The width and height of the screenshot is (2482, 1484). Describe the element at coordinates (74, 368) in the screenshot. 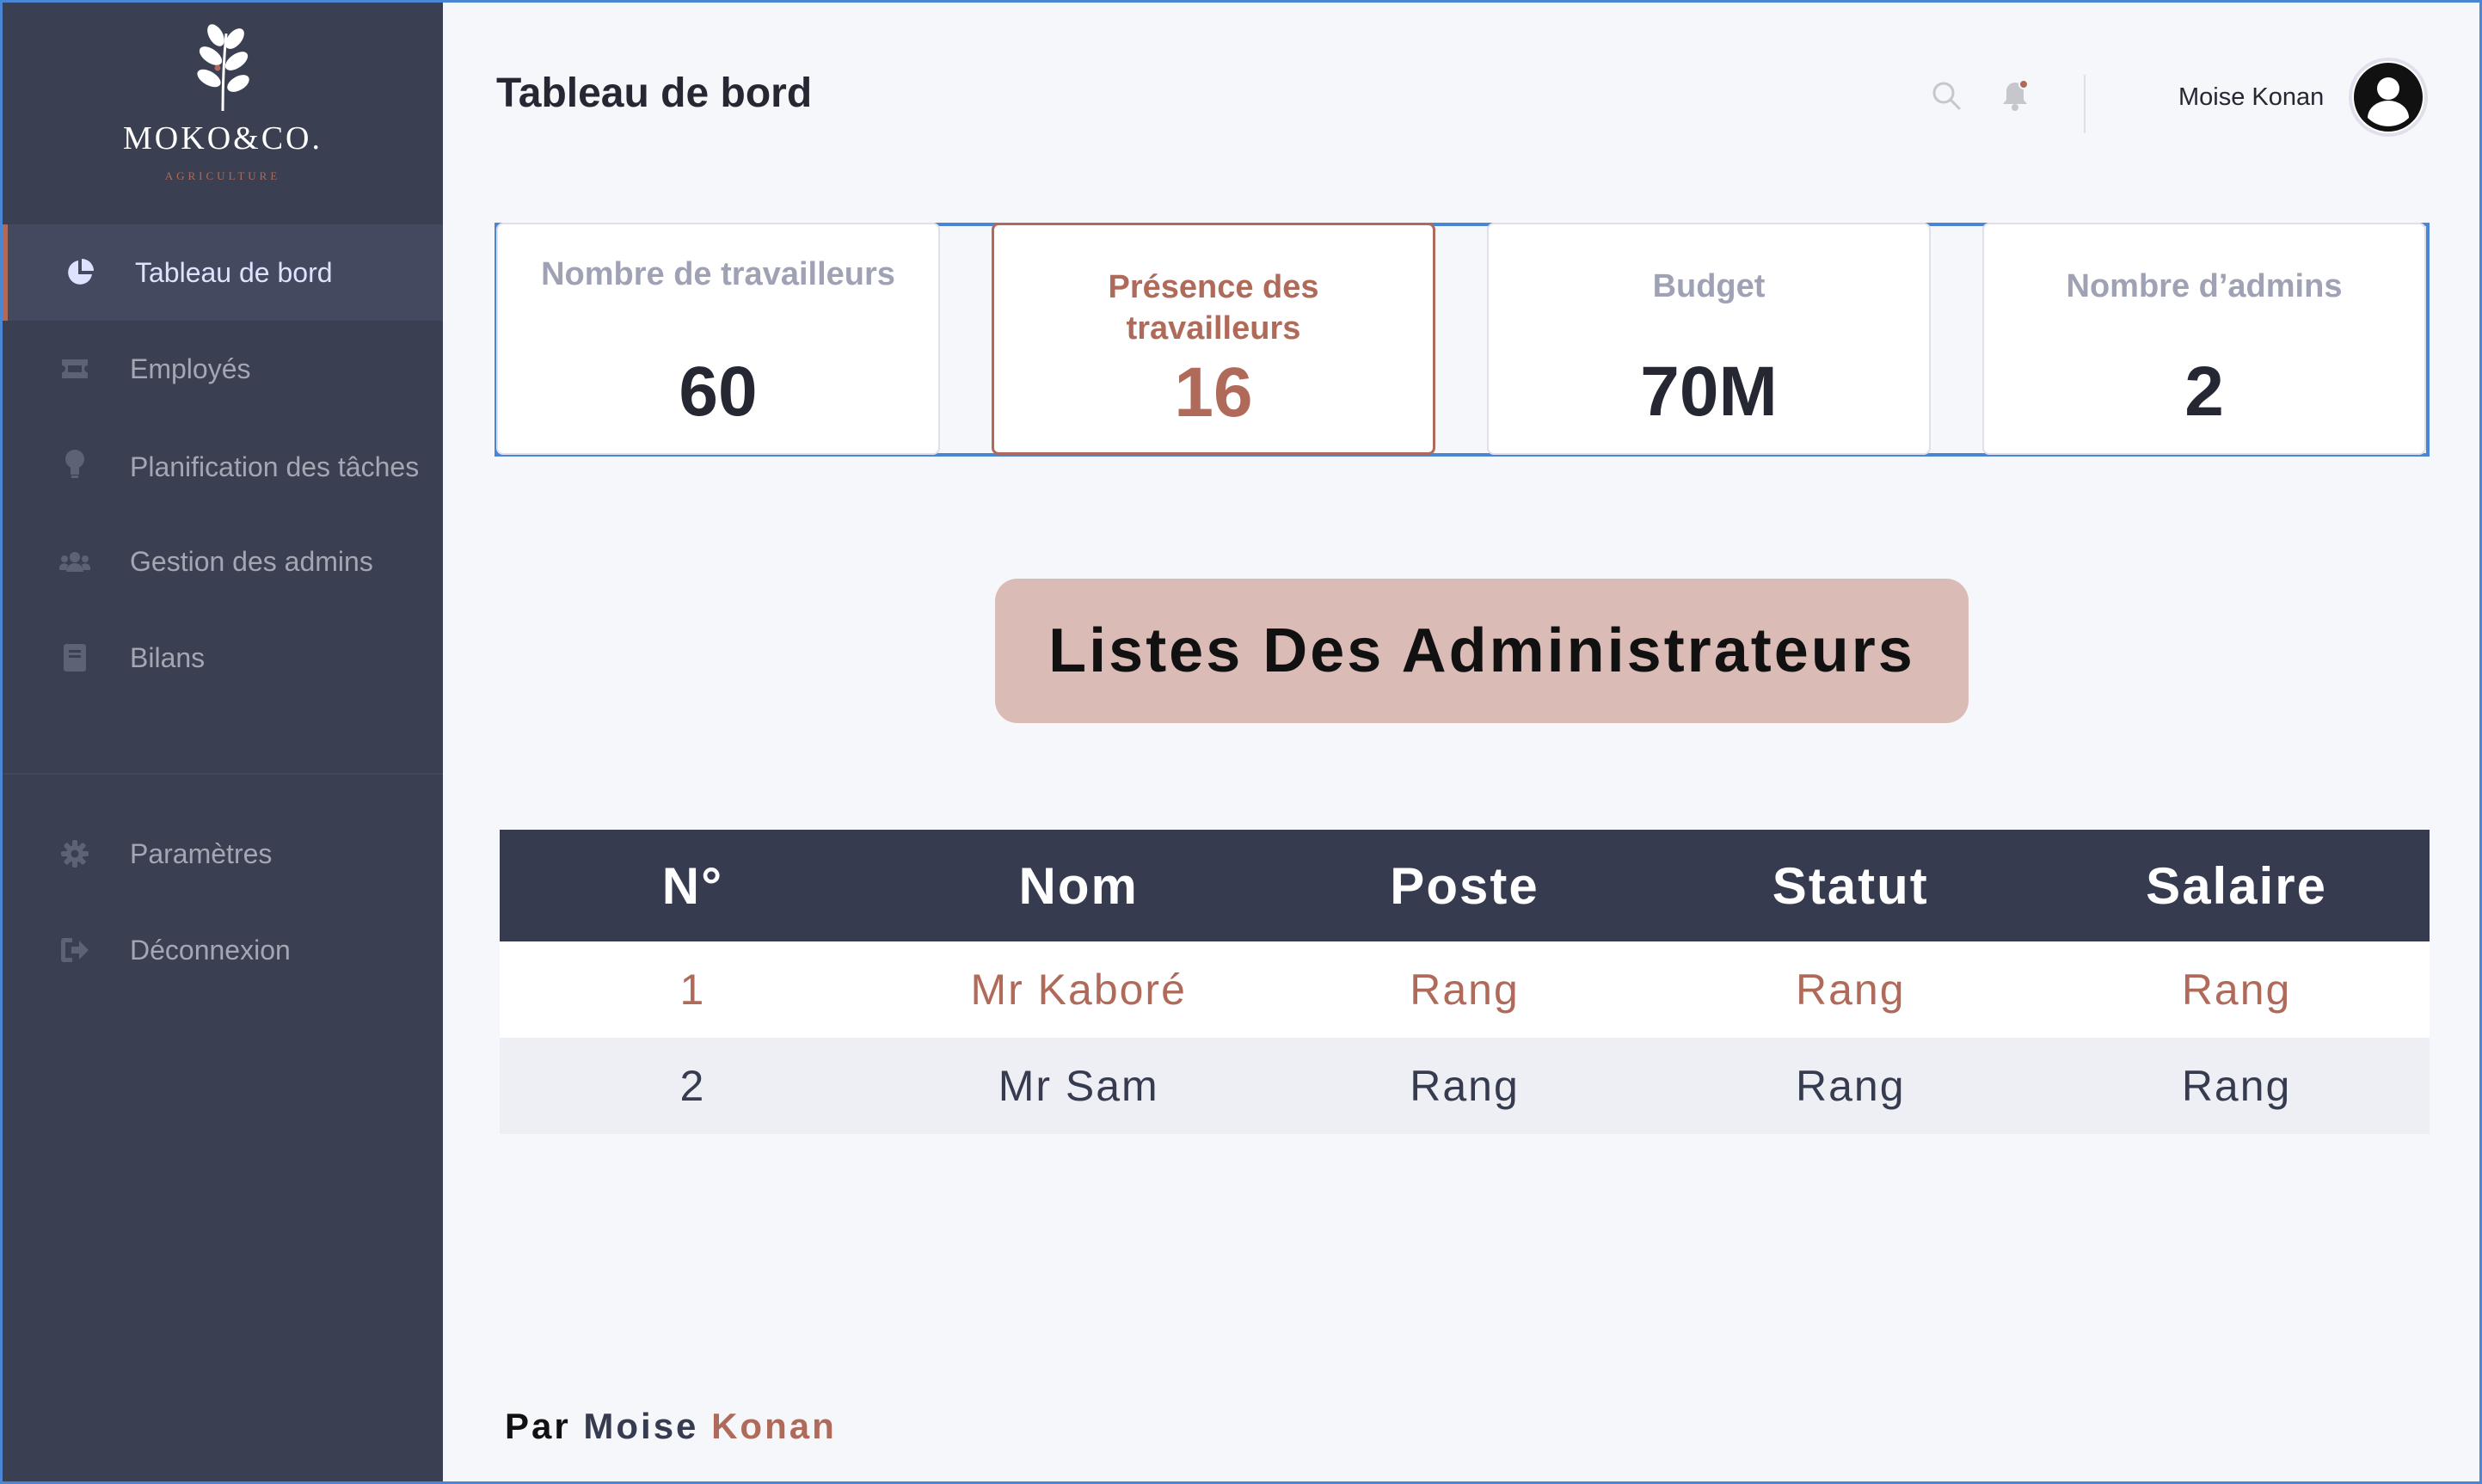

I see `ticket-icon` at that location.